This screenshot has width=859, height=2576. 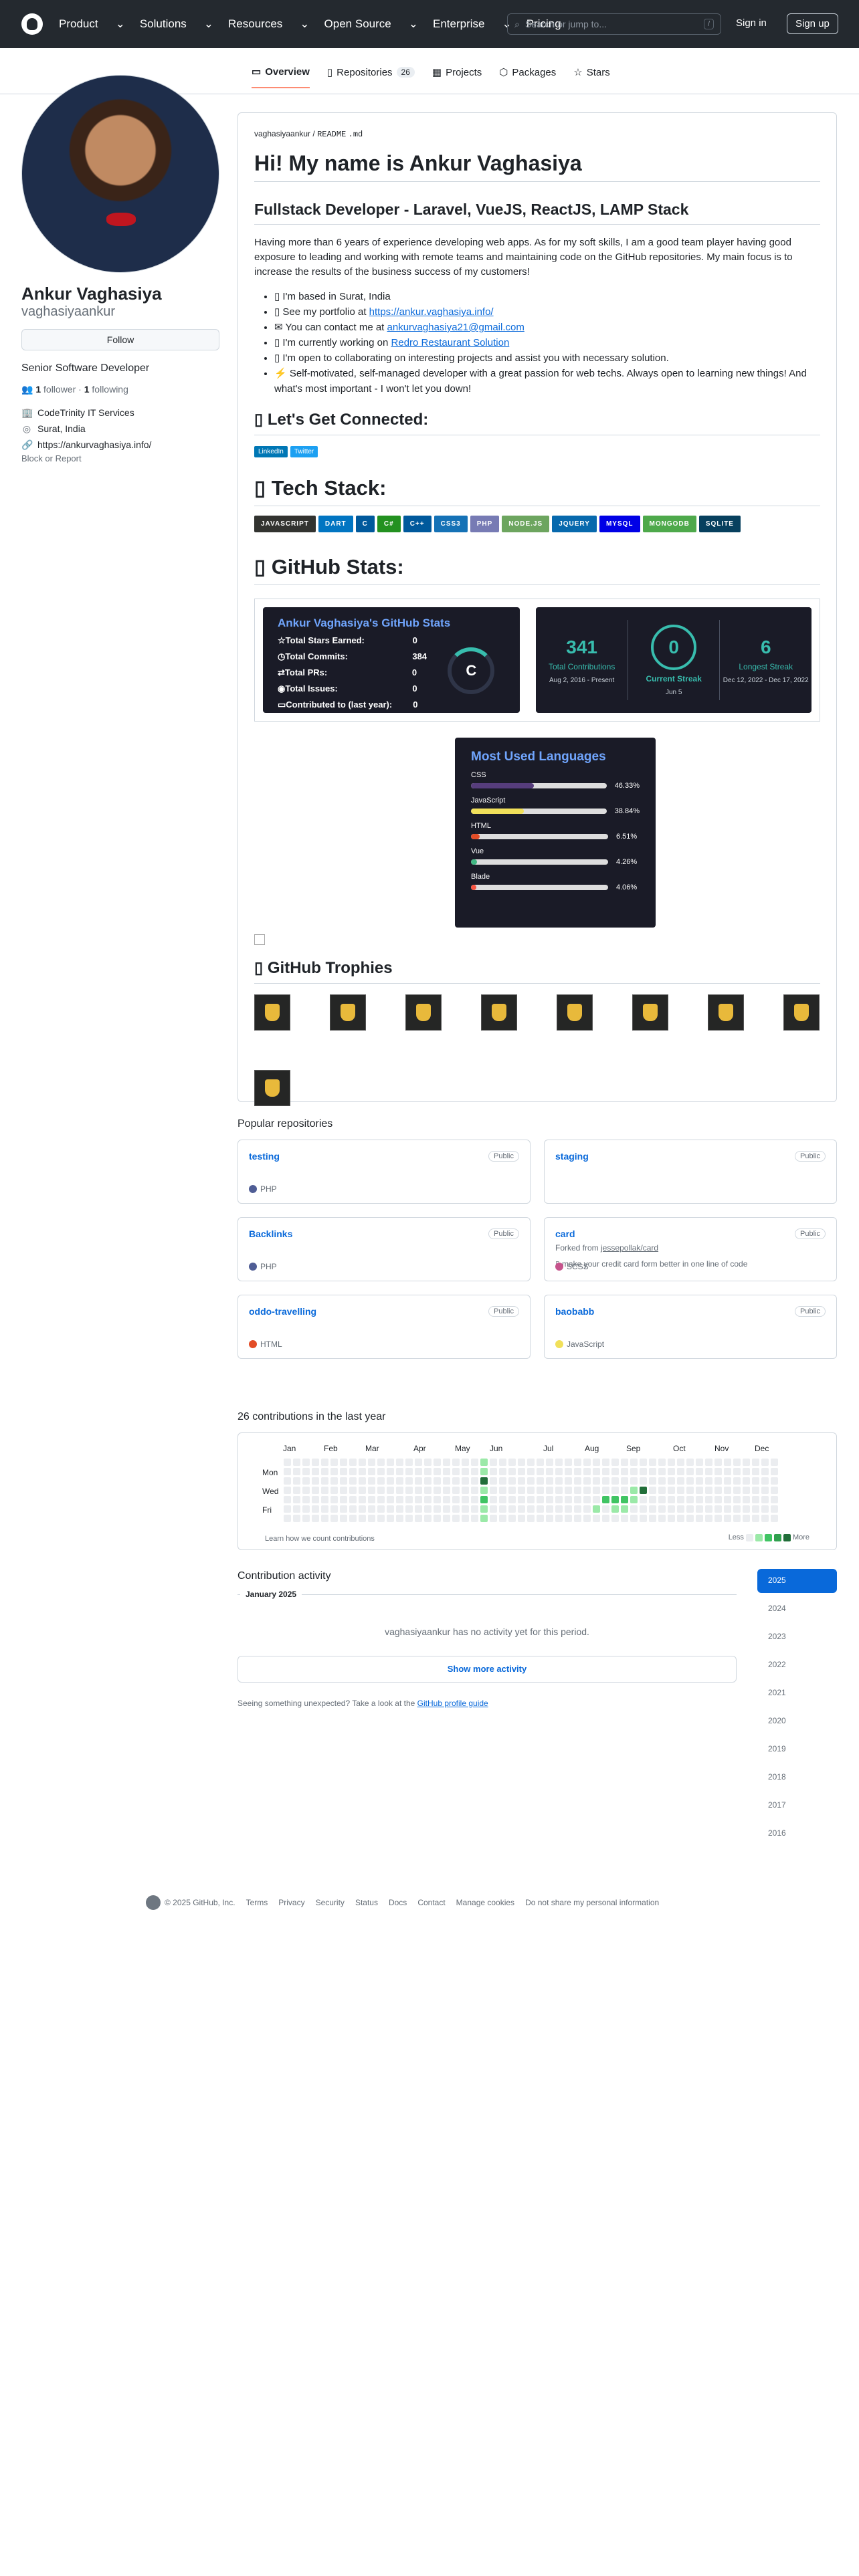 I want to click on nav-item-open-source: Open Source, so click(x=357, y=24).